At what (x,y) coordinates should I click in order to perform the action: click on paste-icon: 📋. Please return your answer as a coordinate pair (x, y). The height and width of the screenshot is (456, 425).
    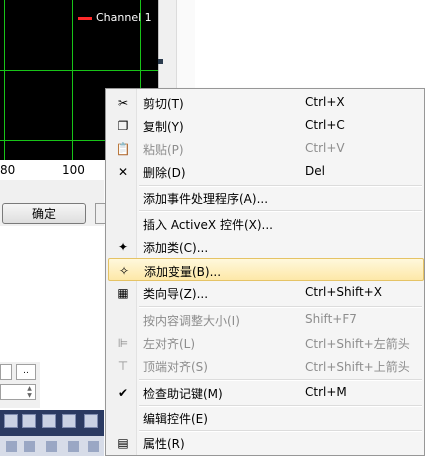
    Looking at the image, I should click on (123, 149).